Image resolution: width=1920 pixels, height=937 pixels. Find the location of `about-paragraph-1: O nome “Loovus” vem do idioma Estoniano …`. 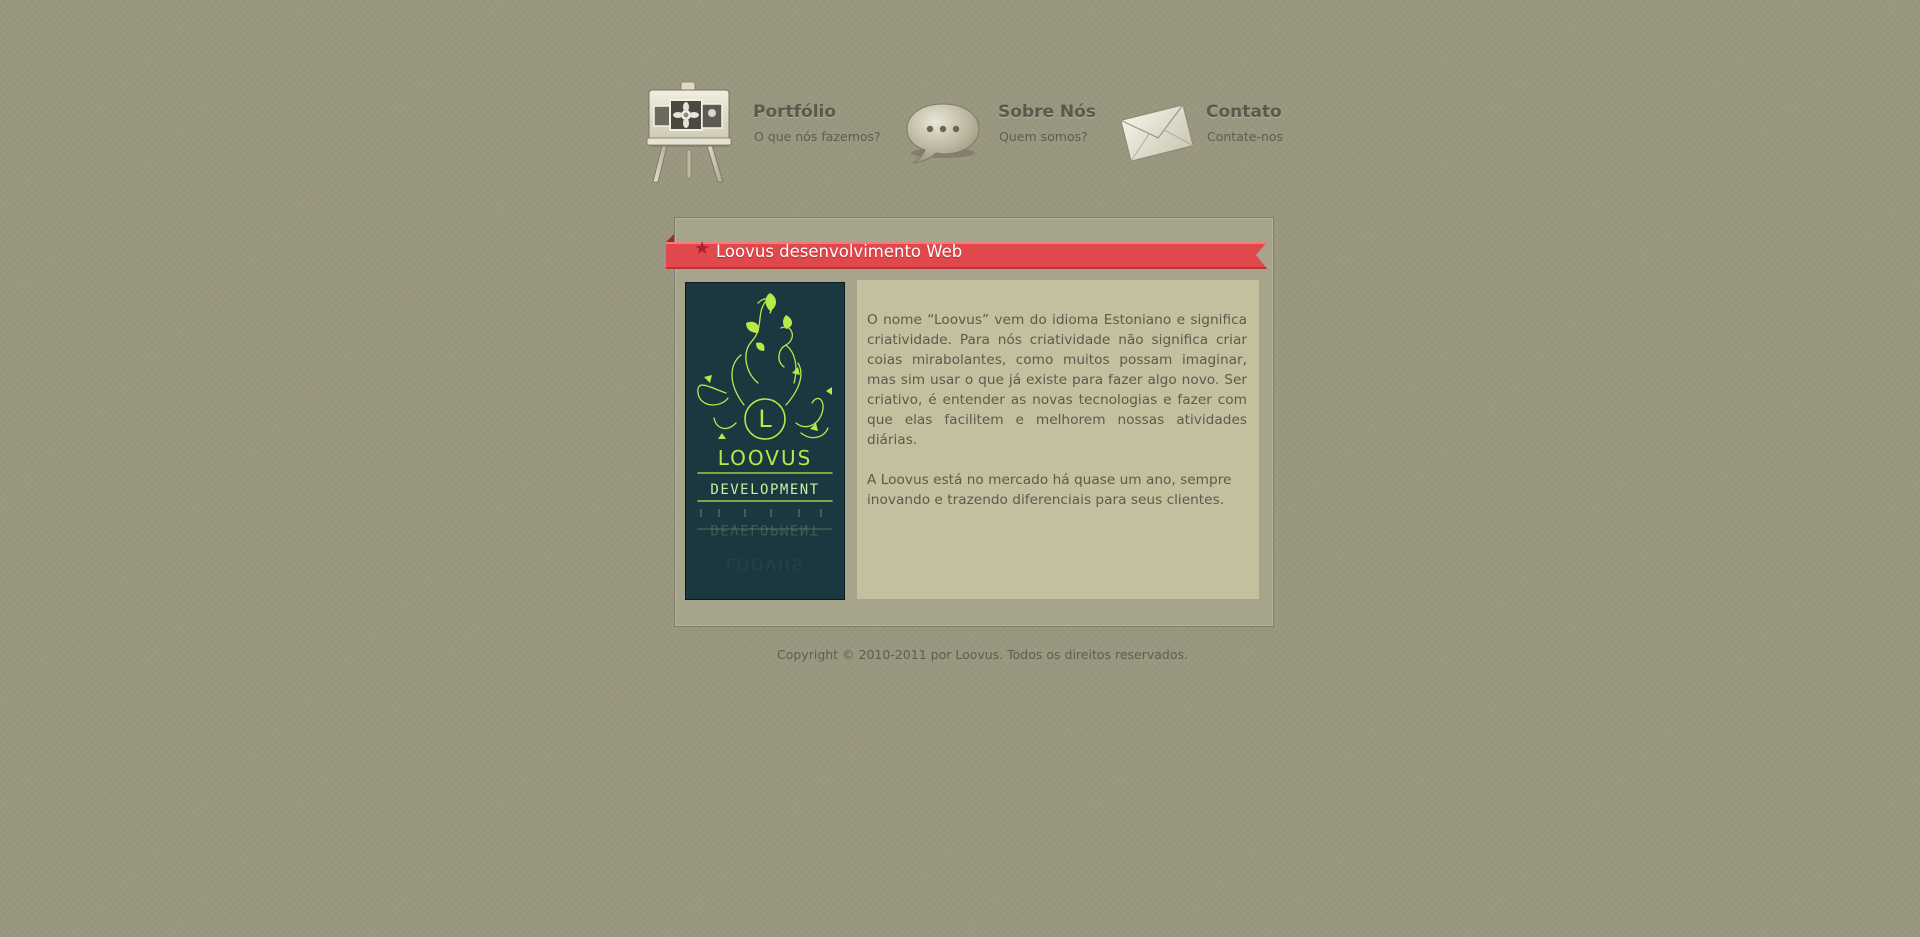

about-paragraph-1: O nome “Loovus” vem do idioma Estoniano … is located at coordinates (1057, 380).